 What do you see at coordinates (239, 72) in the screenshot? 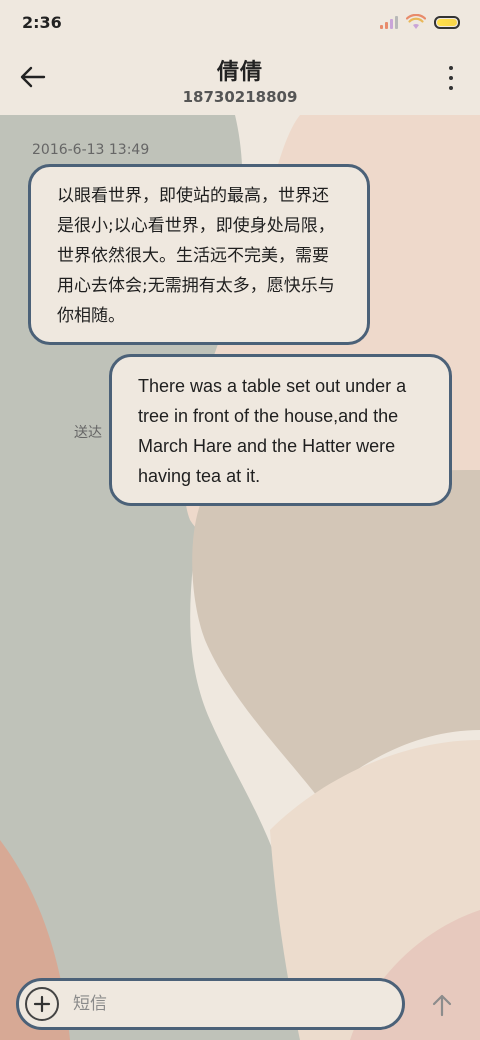
I see `contact-name: 倩倩` at bounding box center [239, 72].